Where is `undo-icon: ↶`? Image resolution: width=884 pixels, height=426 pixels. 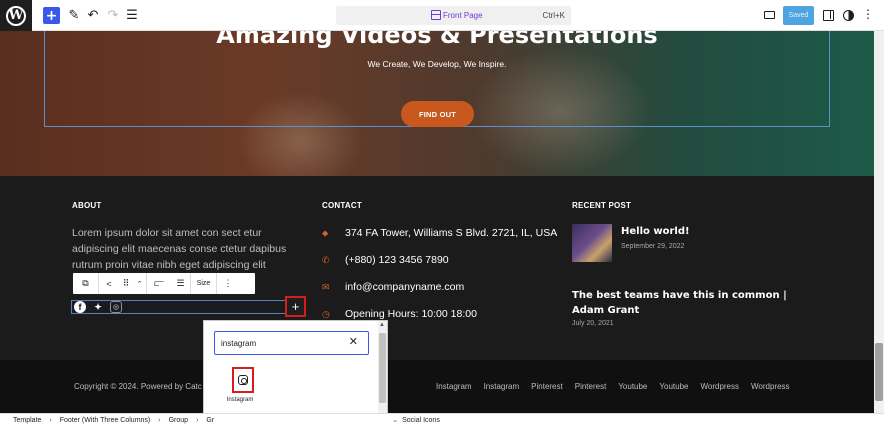 undo-icon: ↶ is located at coordinates (93, 15).